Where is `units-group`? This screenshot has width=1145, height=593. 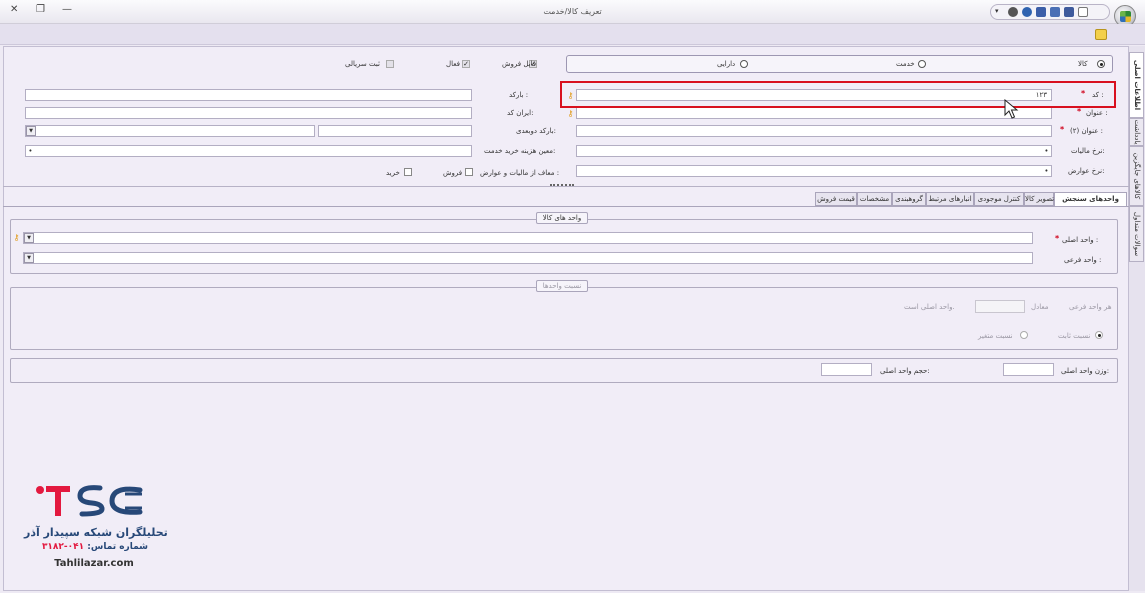
units-group is located at coordinates (564, 246).